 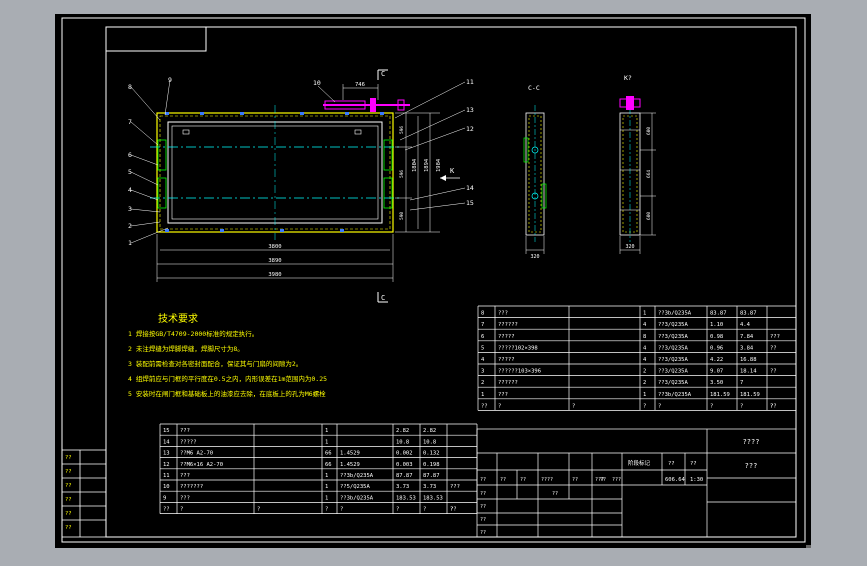 What do you see at coordinates (470, 129) in the screenshot?
I see `balloon-12: 12` at bounding box center [470, 129].